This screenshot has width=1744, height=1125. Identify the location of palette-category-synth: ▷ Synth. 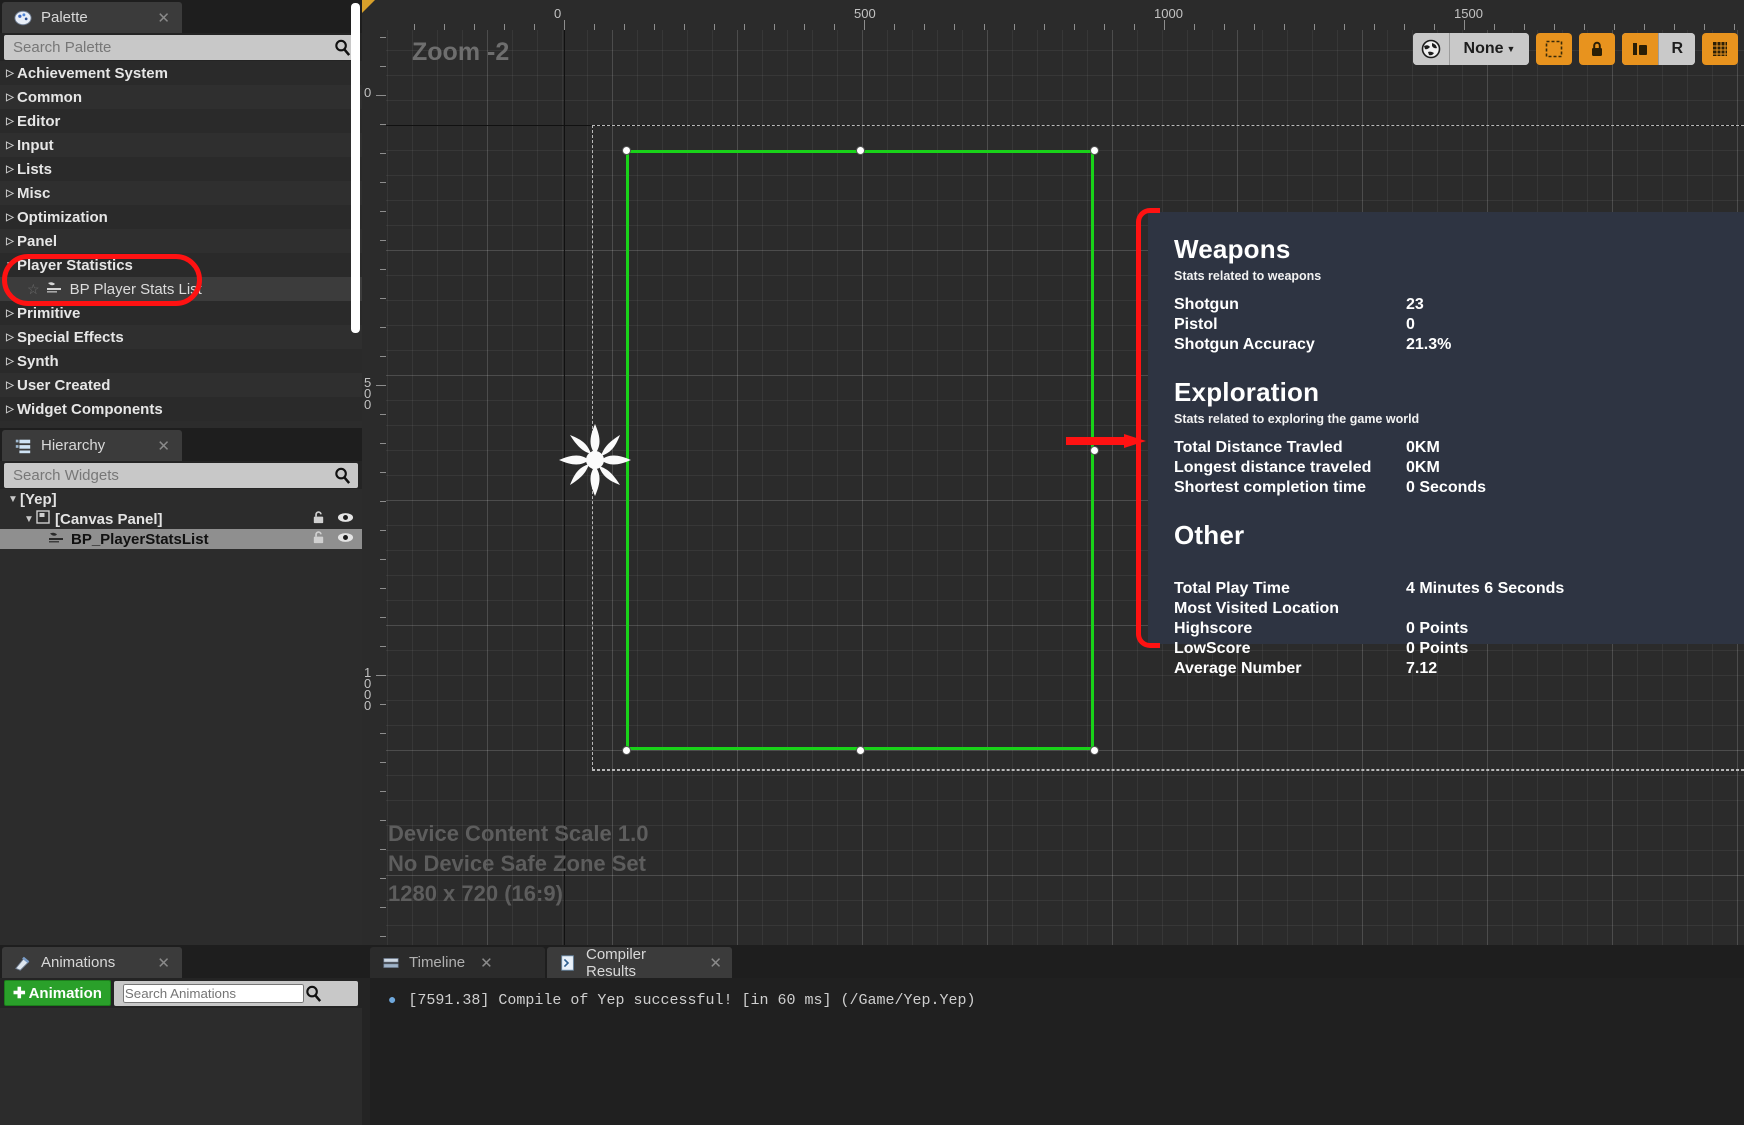
(181, 361).